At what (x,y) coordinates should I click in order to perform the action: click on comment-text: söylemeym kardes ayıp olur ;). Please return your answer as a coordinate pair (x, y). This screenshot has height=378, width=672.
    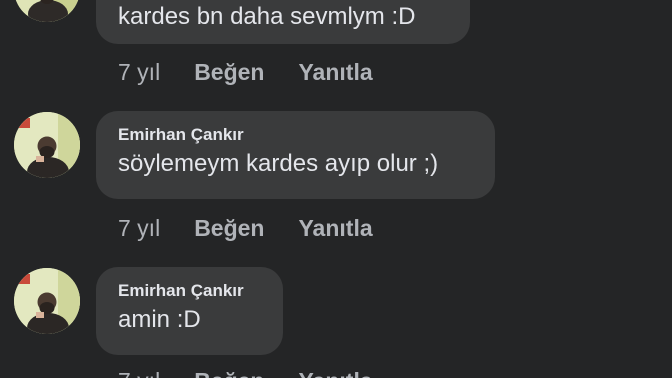
    Looking at the image, I should click on (278, 163).